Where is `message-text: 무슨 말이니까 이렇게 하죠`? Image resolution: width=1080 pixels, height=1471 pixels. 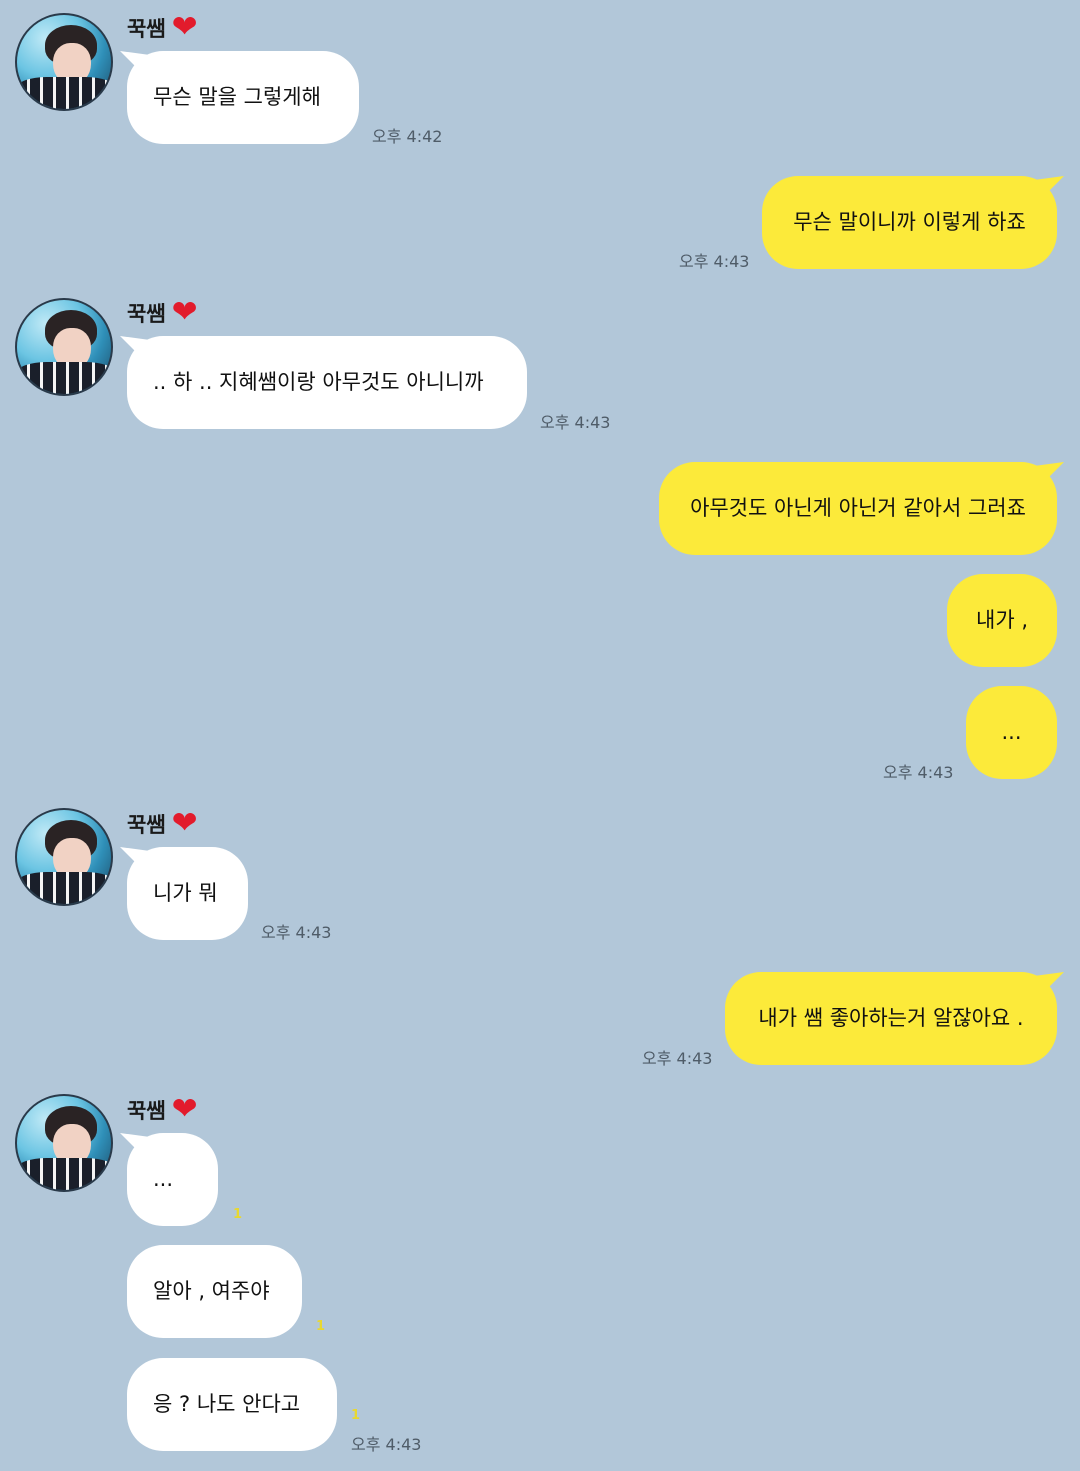 message-text: 무슨 말이니까 이렇게 하죠 is located at coordinates (909, 221).